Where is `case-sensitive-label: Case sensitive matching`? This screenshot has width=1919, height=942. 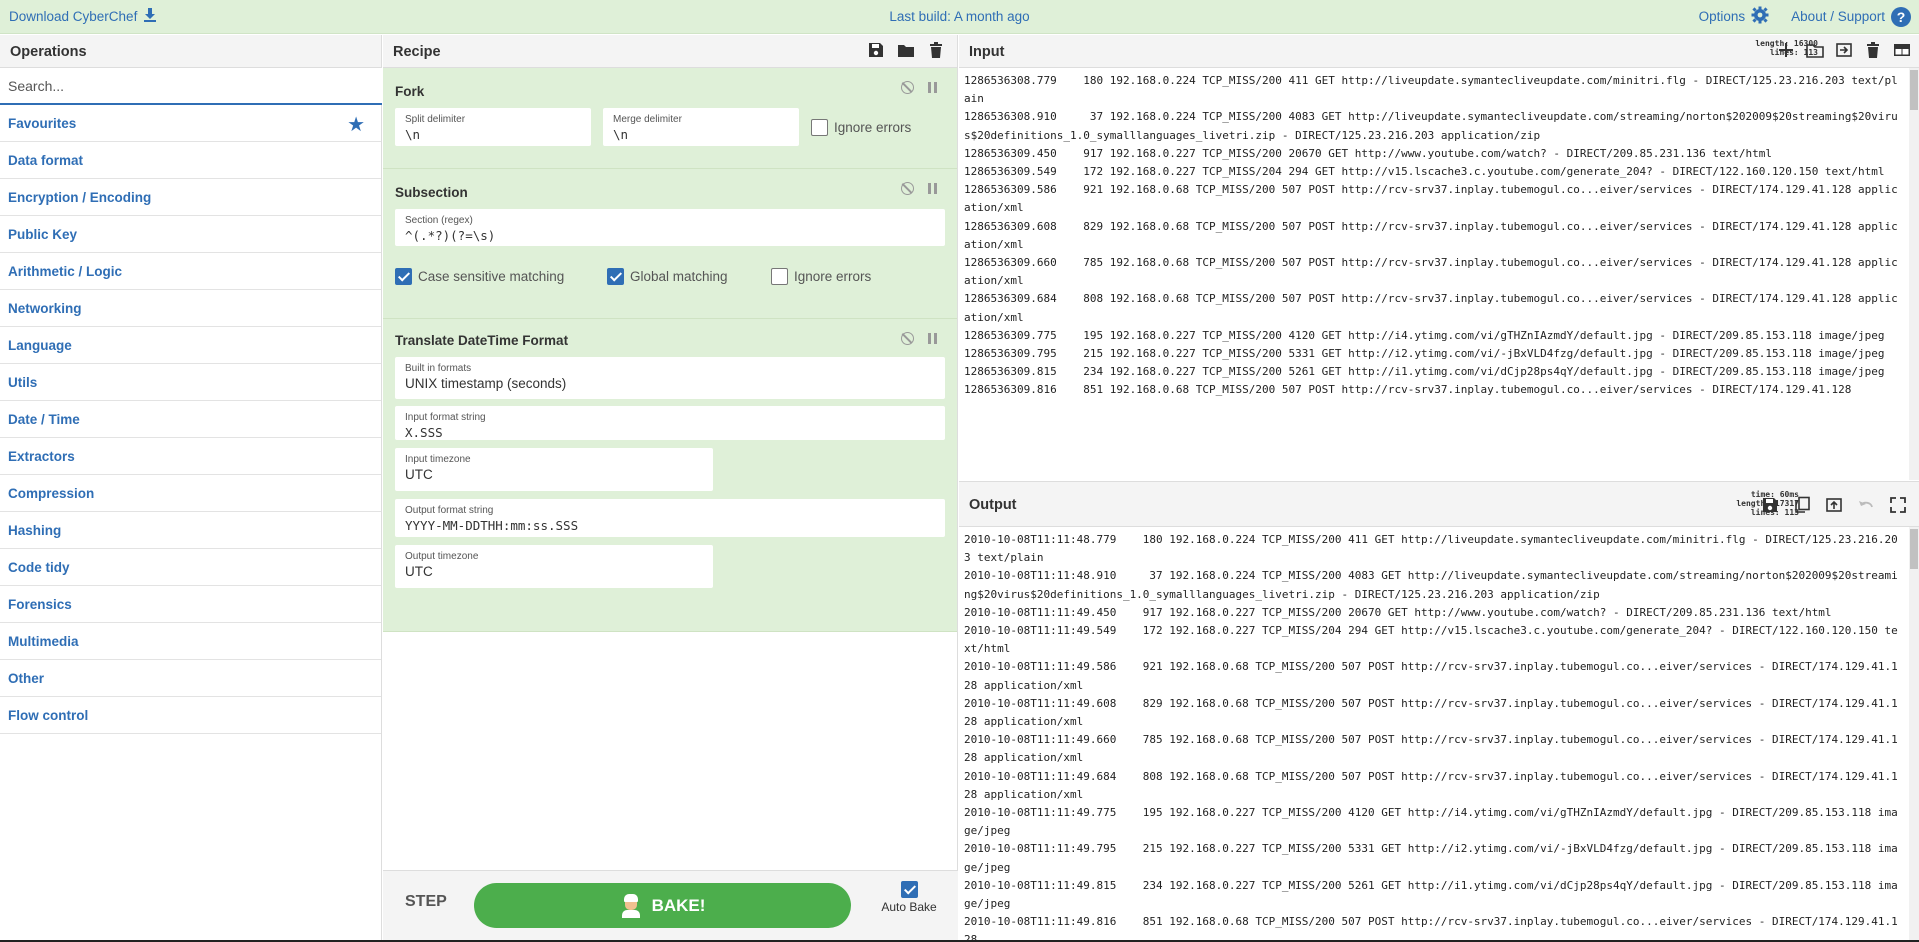
case-sensitive-label: Case sensitive matching is located at coordinates (491, 276).